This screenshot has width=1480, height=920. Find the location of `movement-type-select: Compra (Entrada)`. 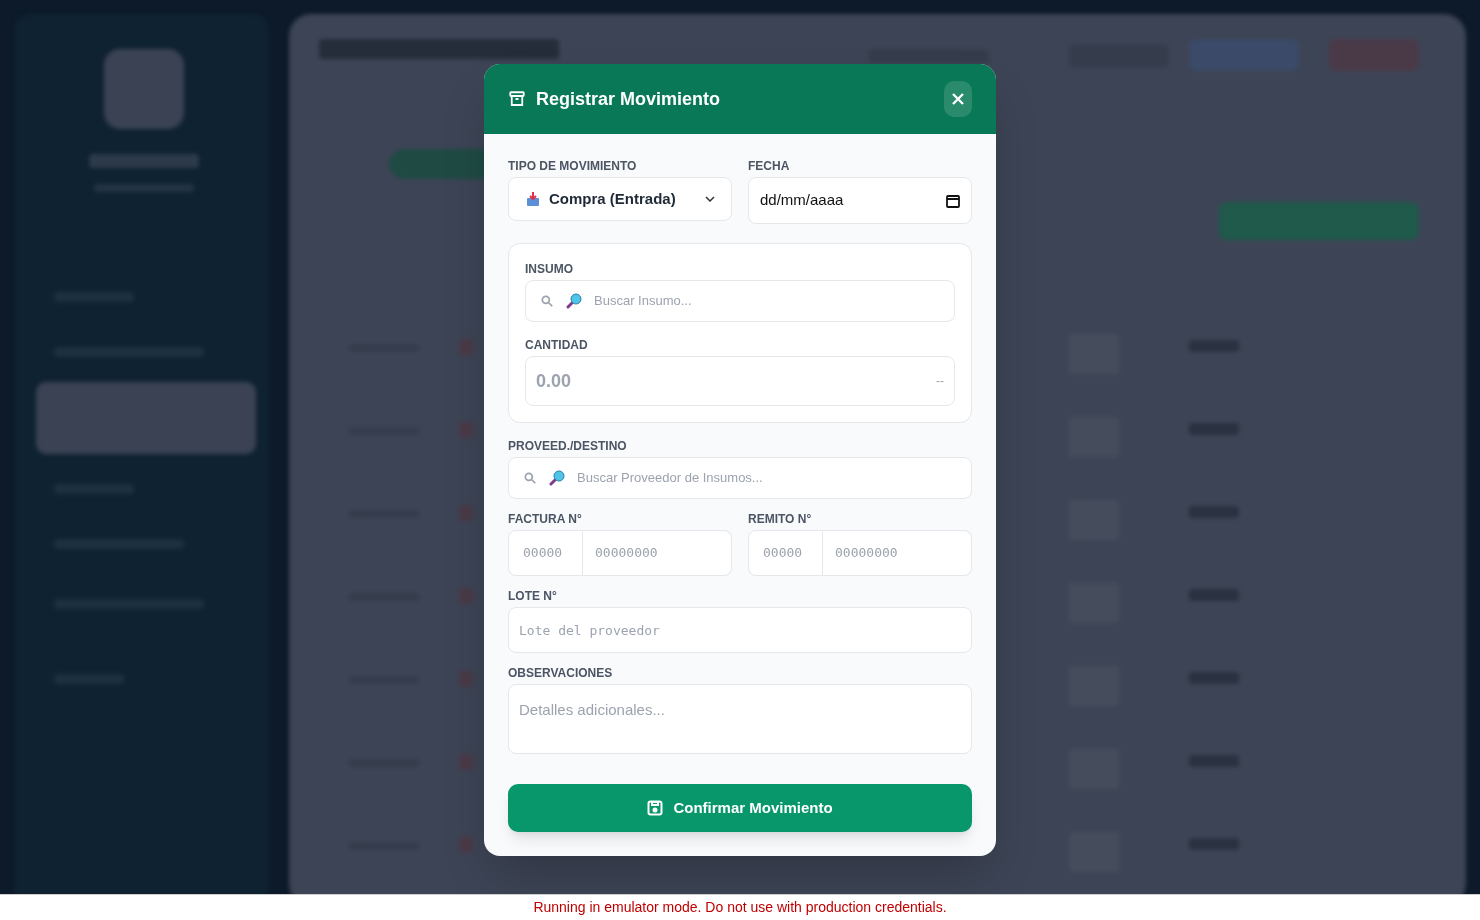

movement-type-select: Compra (Entrada) is located at coordinates (620, 199).